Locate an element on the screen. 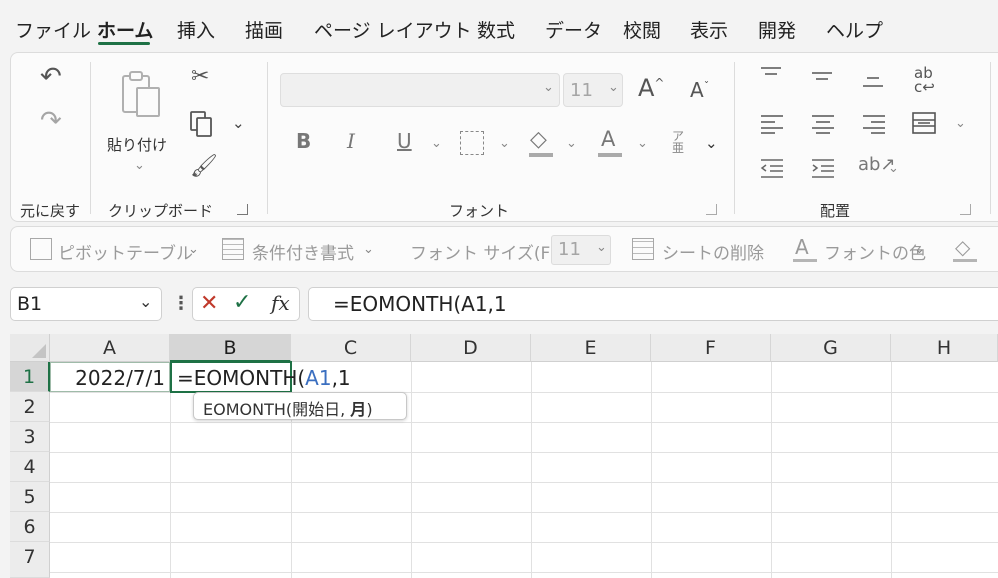  phonetic-icon: ア亜 is located at coordinates (678, 142).